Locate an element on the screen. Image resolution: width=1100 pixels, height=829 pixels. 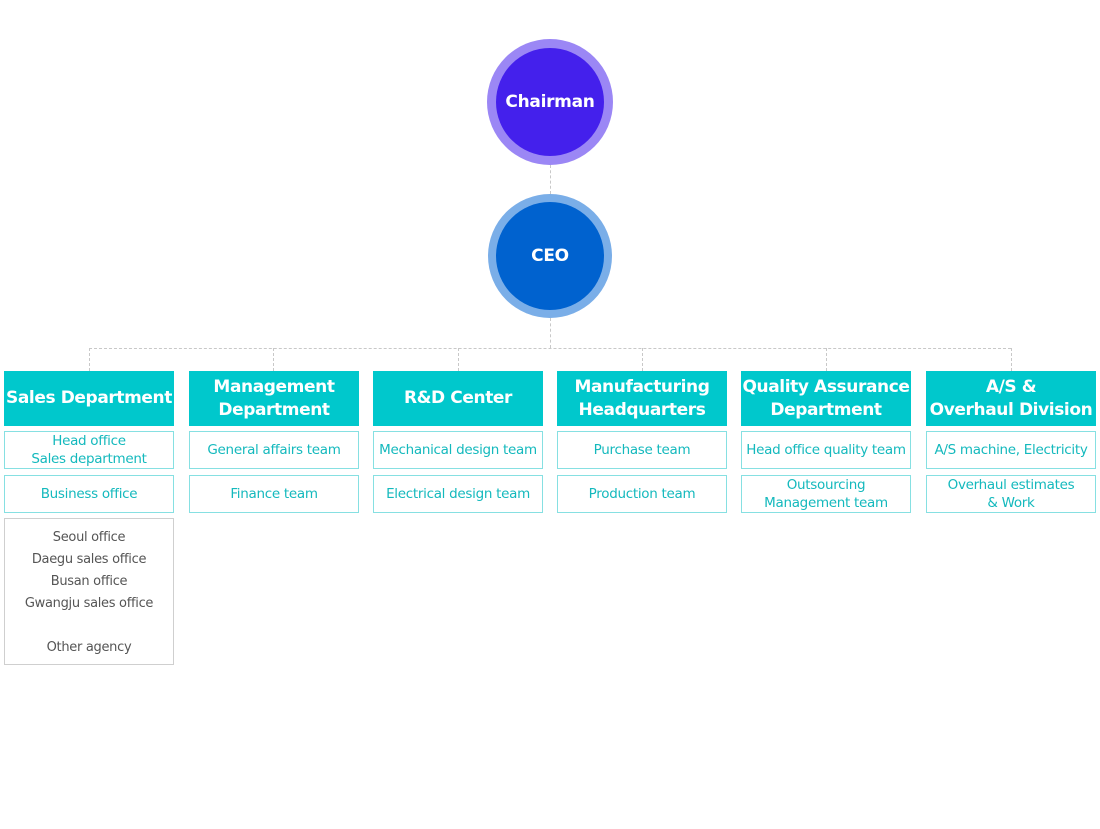
team-box: Head office Sales department is located at coordinates (89, 450).